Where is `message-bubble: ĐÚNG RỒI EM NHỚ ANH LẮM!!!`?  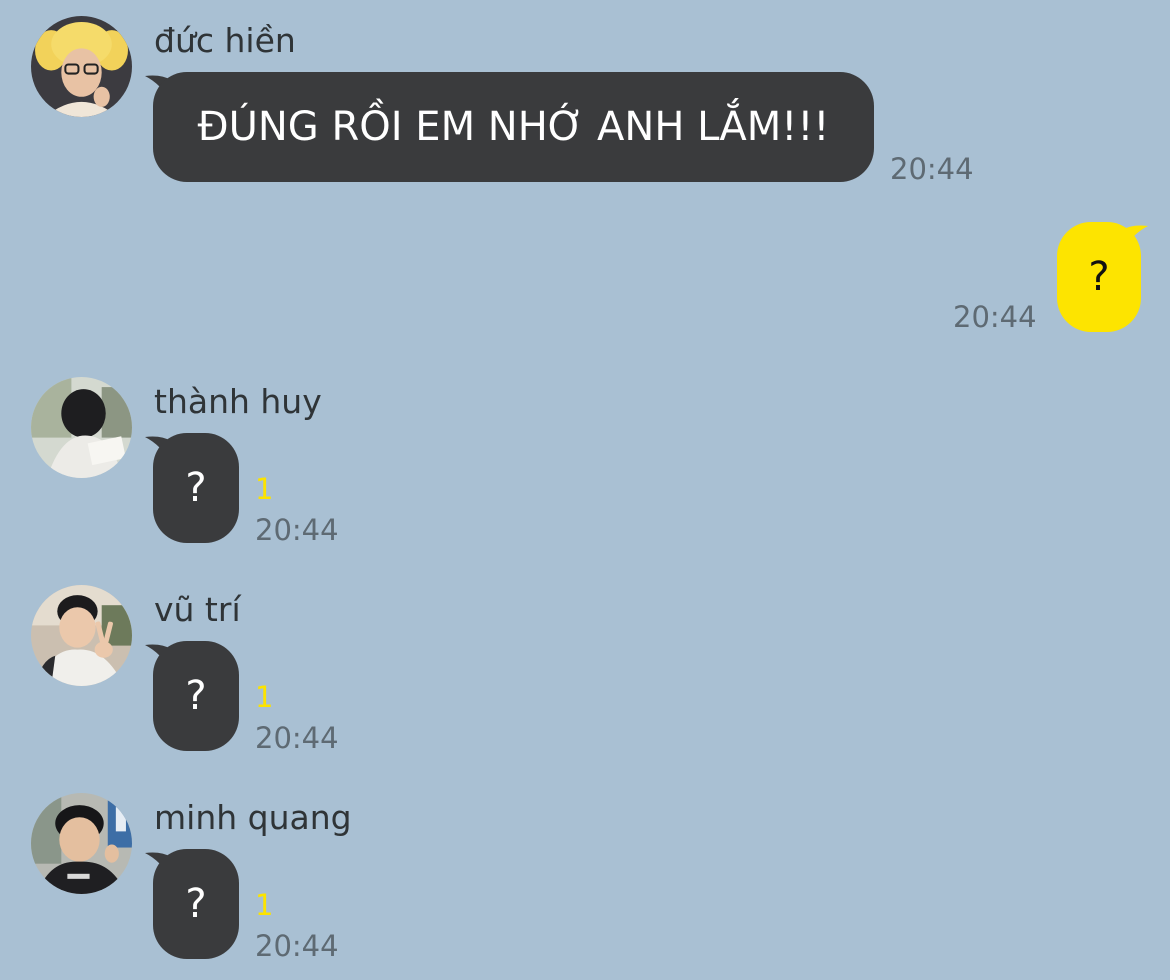
message-bubble: ĐÚNG RỒI EM NHỚ ANH LẮM!!! is located at coordinates (513, 127).